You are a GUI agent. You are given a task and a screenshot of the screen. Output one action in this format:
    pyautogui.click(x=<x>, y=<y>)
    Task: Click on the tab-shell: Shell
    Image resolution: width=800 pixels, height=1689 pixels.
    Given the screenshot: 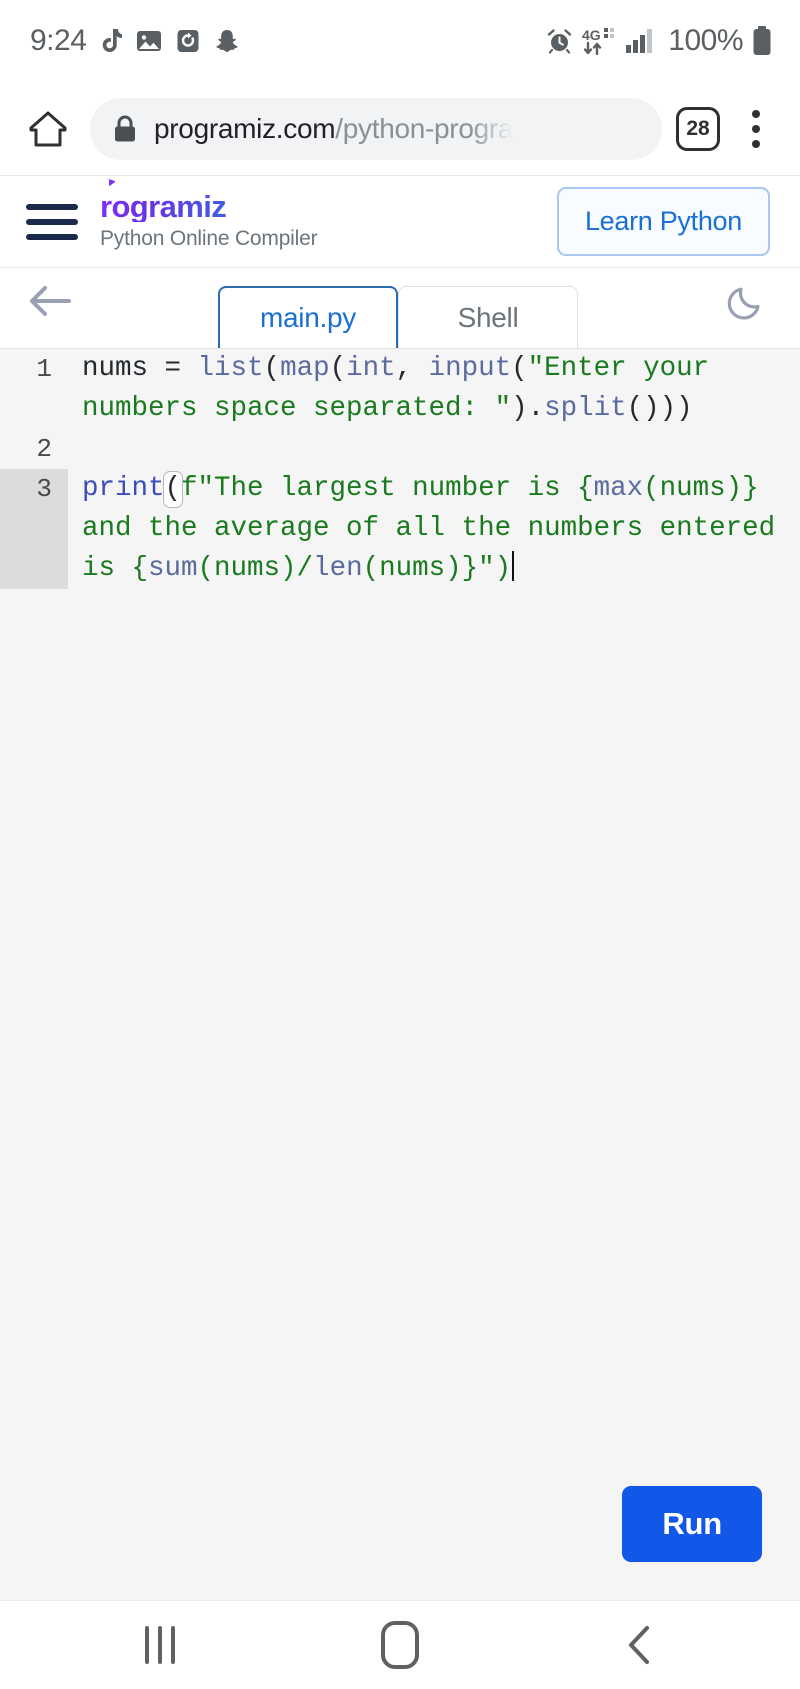 What is the action you would take?
    pyautogui.click(x=488, y=317)
    